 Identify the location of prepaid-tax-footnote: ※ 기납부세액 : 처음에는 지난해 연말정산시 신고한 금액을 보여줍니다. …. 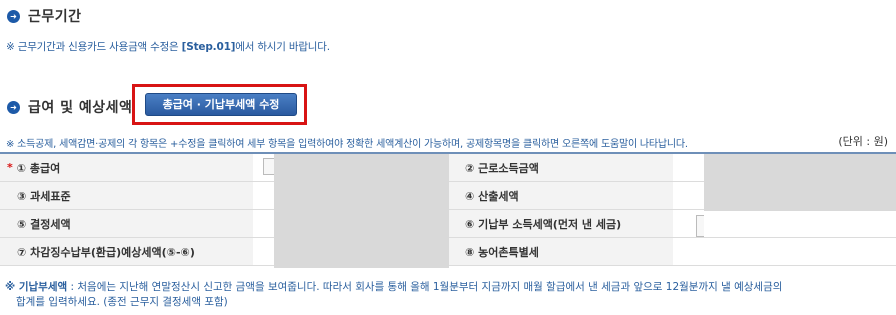
(393, 286).